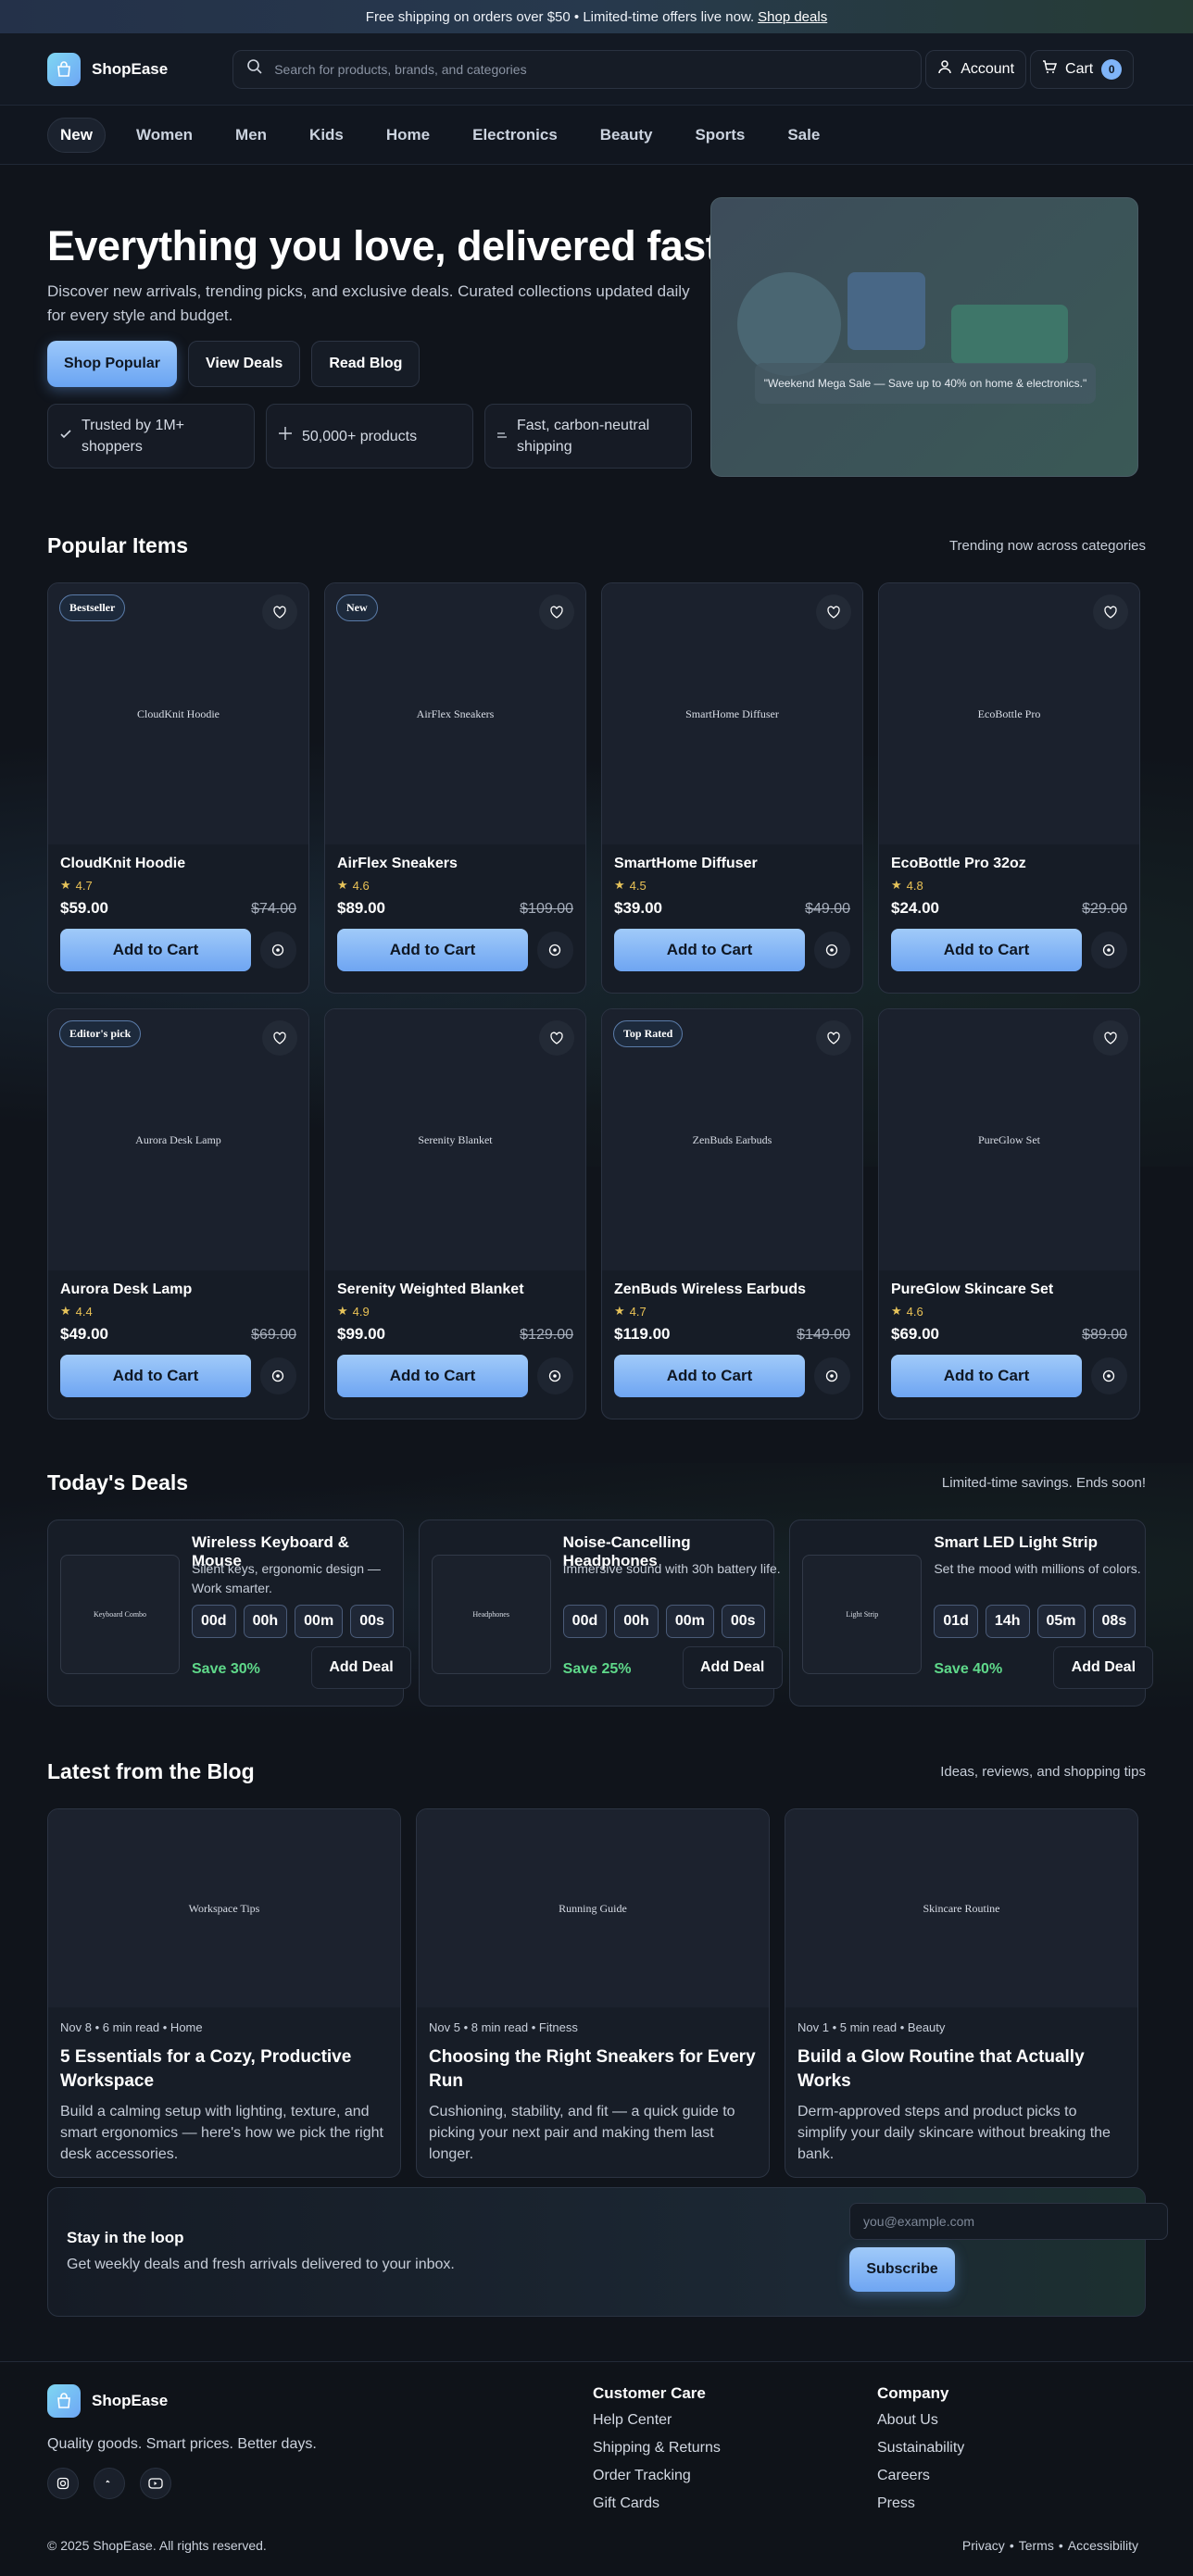  I want to click on product-image: CloudKnit Hoodie Bestseller, so click(178, 714).